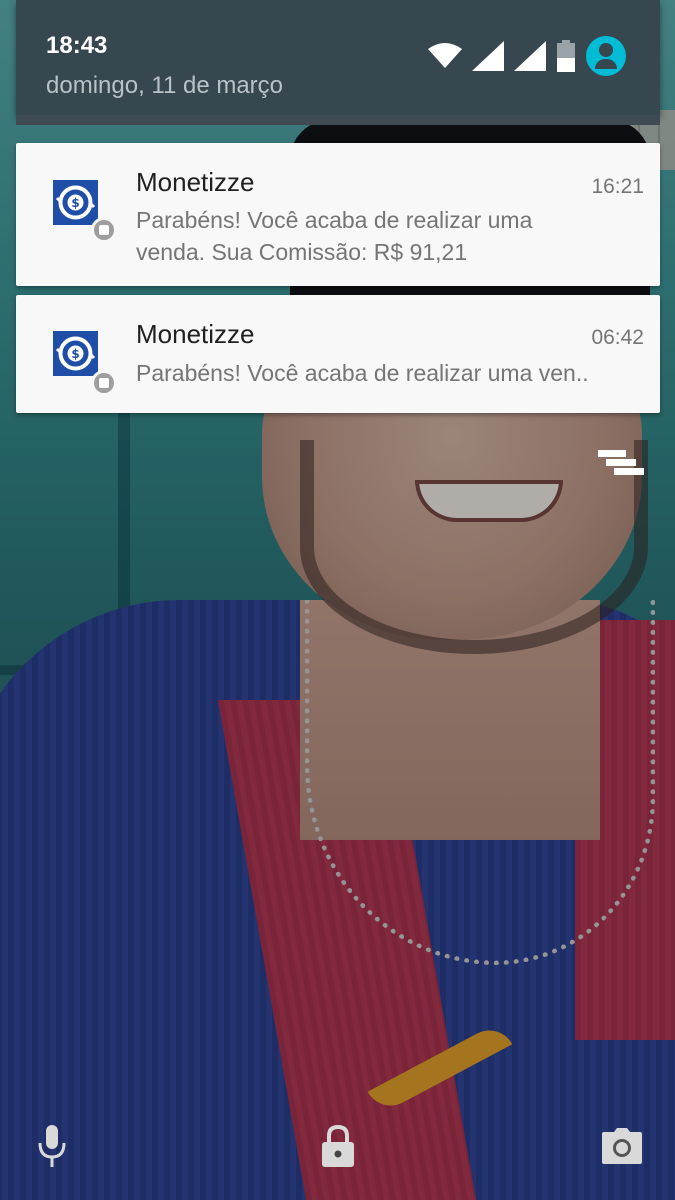 The height and width of the screenshot is (1200, 675). Describe the element at coordinates (334, 220) in the screenshot. I see `notification-text-line1: Parabéns! Você acaba de realizar uma` at that location.